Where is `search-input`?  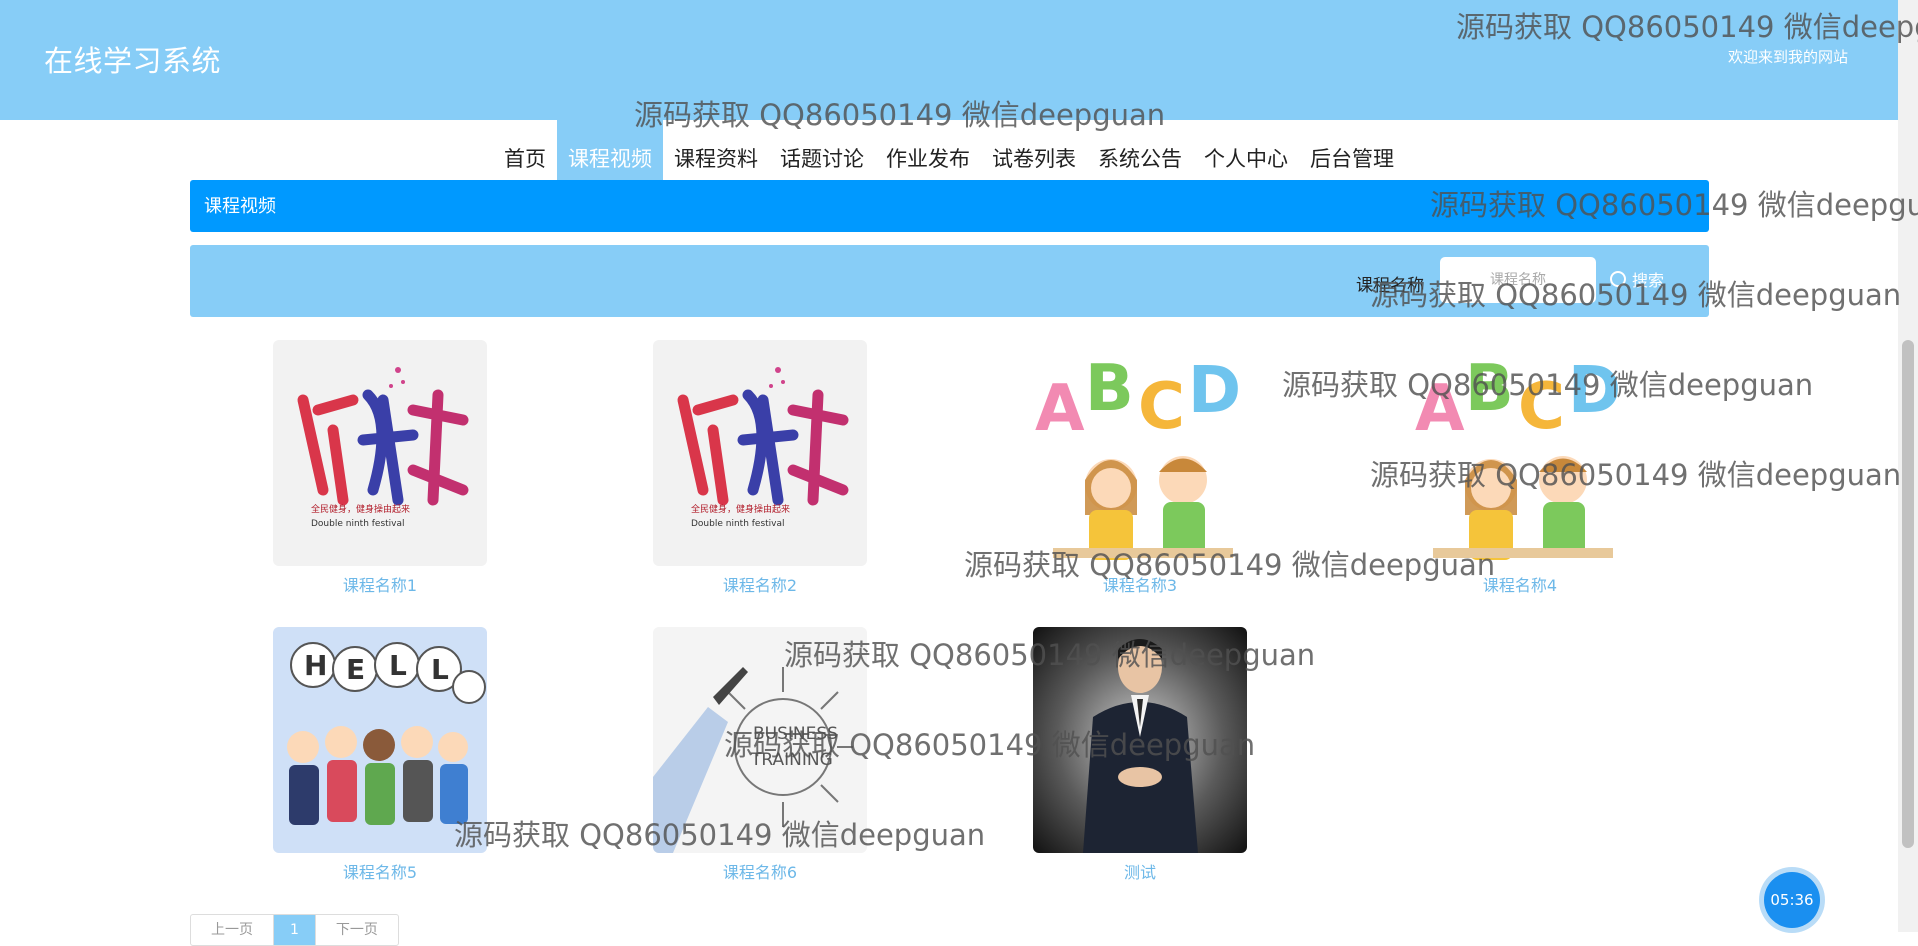 search-input is located at coordinates (1518, 280).